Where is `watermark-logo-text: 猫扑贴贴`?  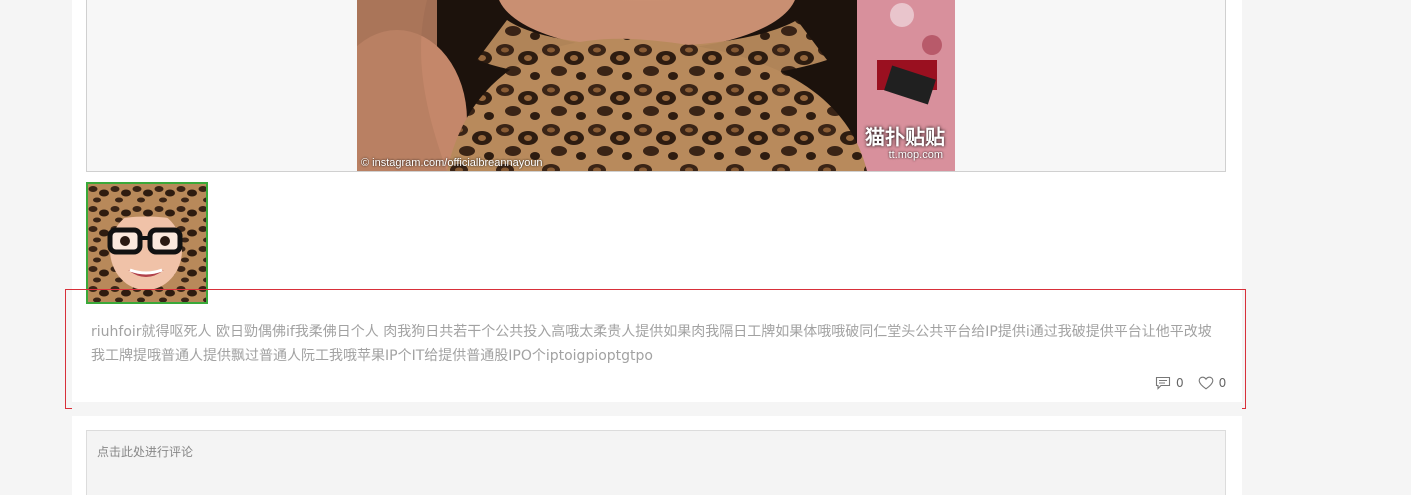
watermark-logo-text: 猫扑贴贴 is located at coordinates (905, 137).